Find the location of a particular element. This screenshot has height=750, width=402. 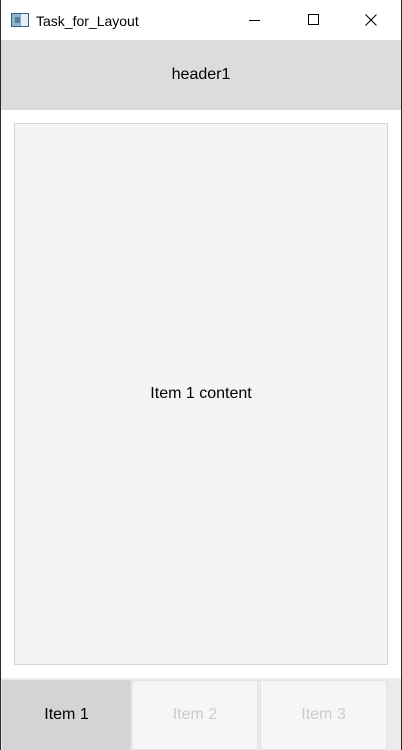

header-label: header1 is located at coordinates (201, 74).